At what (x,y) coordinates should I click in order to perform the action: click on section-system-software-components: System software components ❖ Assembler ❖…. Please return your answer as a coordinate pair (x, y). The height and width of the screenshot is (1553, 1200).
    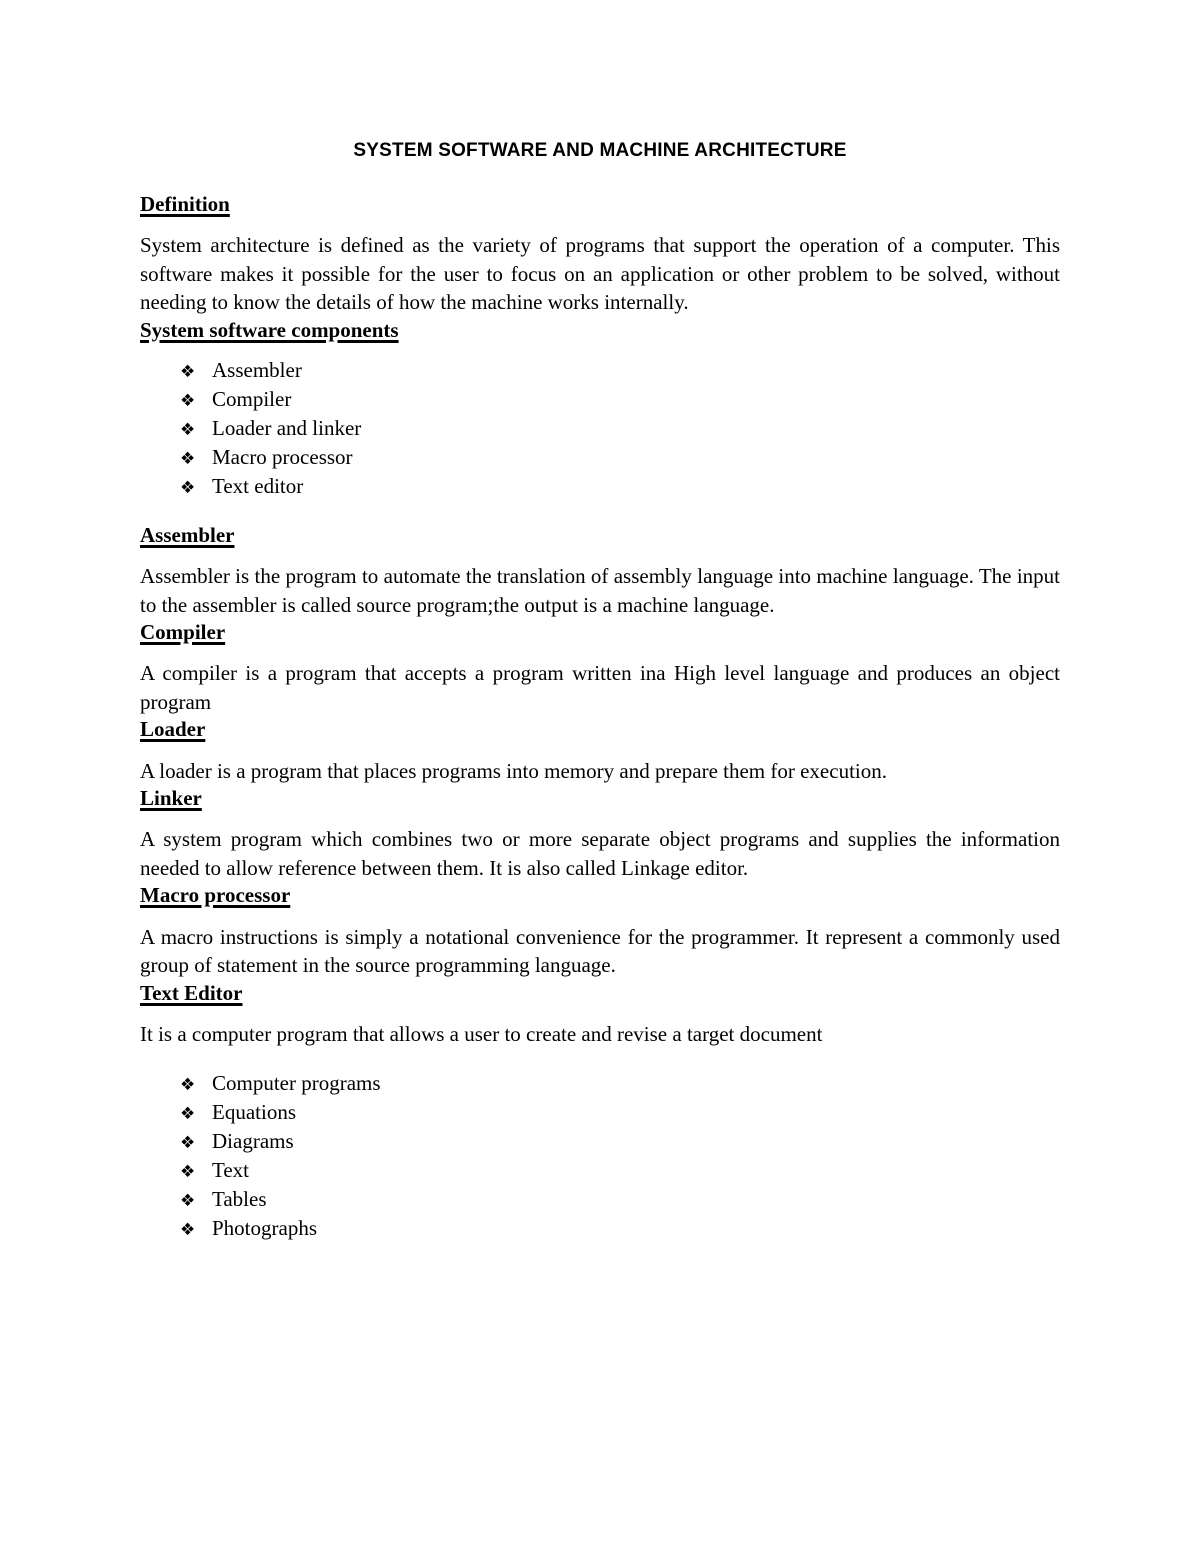
    Looking at the image, I should click on (600, 409).